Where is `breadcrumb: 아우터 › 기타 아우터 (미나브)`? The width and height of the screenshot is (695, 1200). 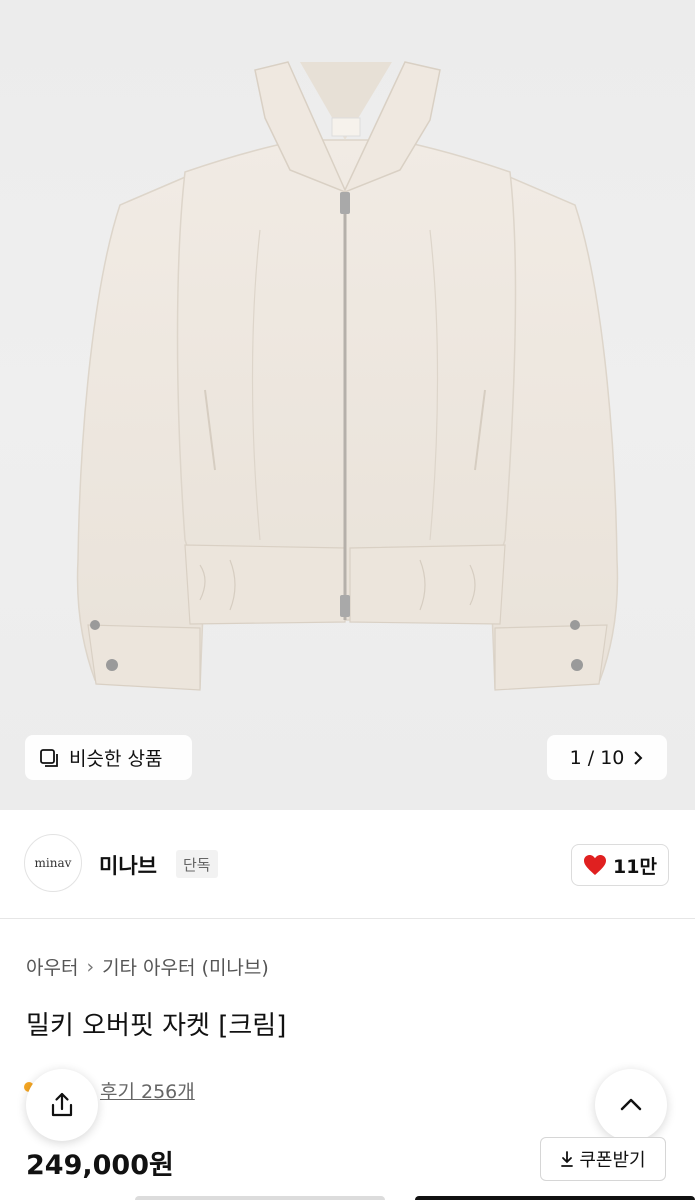
breadcrumb: 아우터 › 기타 아우터 (미나브) is located at coordinates (147, 966).